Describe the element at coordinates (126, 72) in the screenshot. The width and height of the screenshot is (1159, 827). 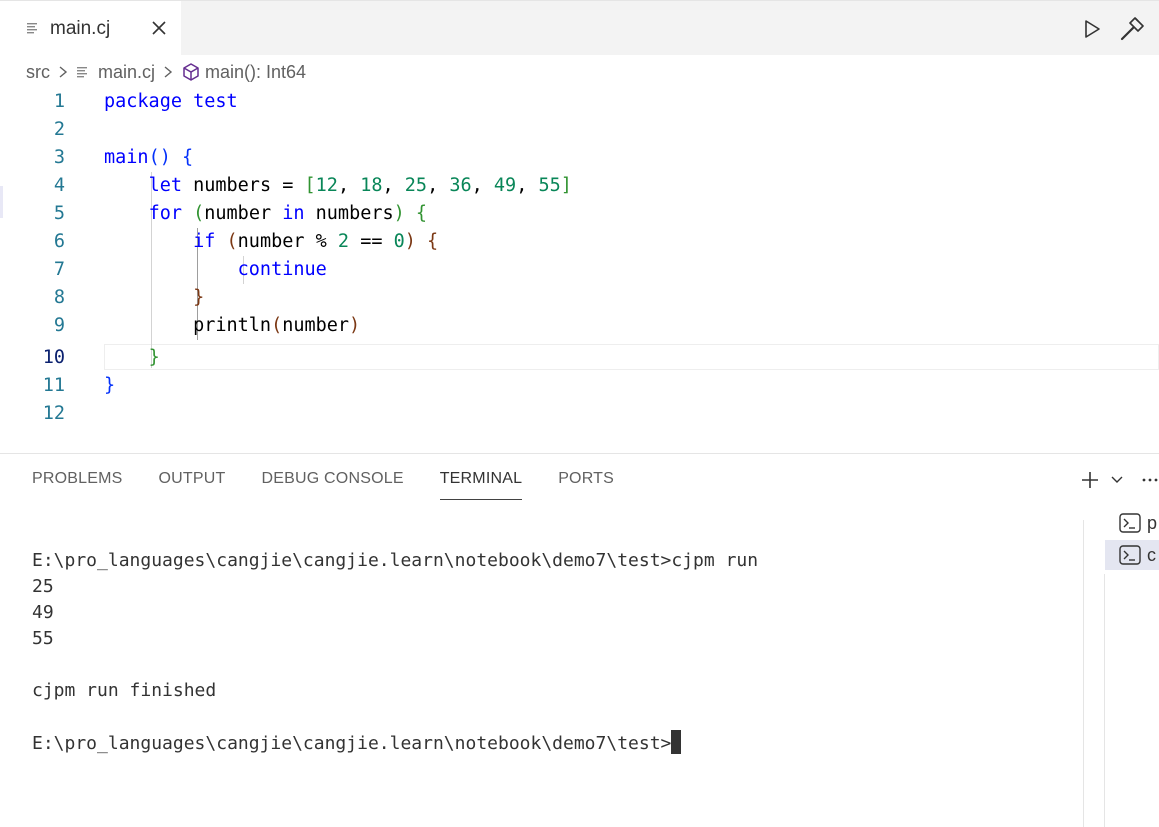
I see `breadcrumb-file: main.cj` at that location.